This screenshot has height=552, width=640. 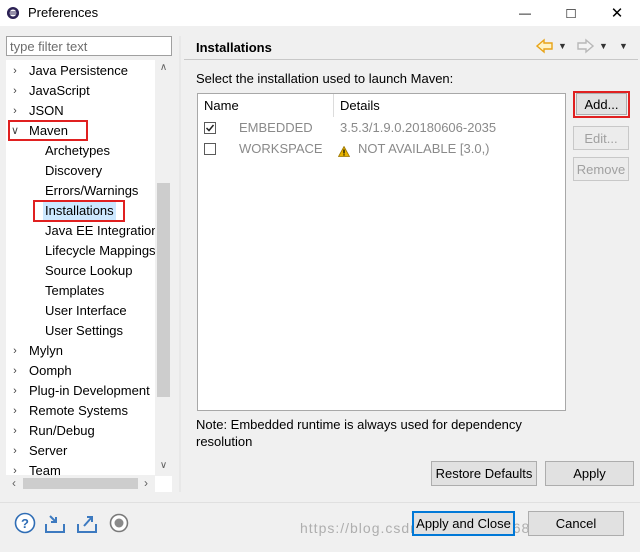 I want to click on tree-item-plug-in-development: › Plug-in Development, so click(x=89, y=391).